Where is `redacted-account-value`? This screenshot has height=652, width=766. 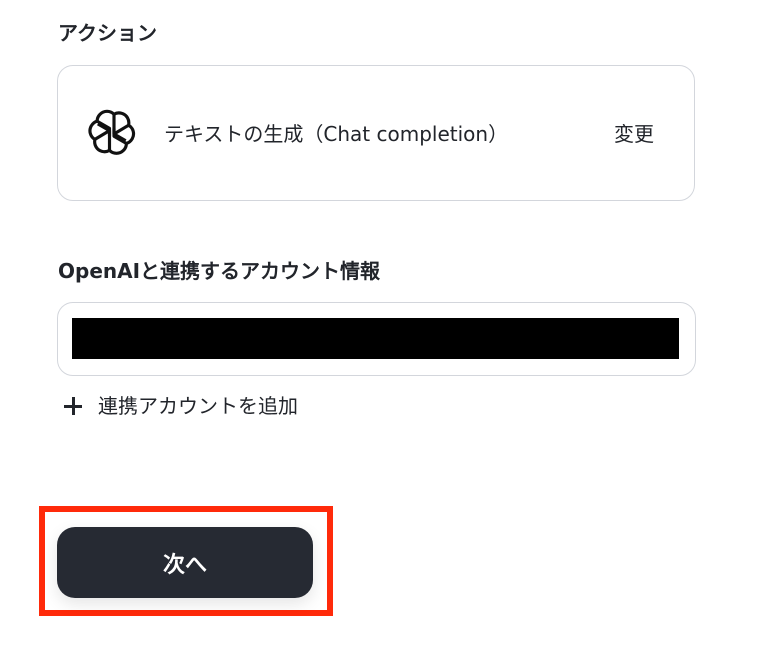 redacted-account-value is located at coordinates (375, 338).